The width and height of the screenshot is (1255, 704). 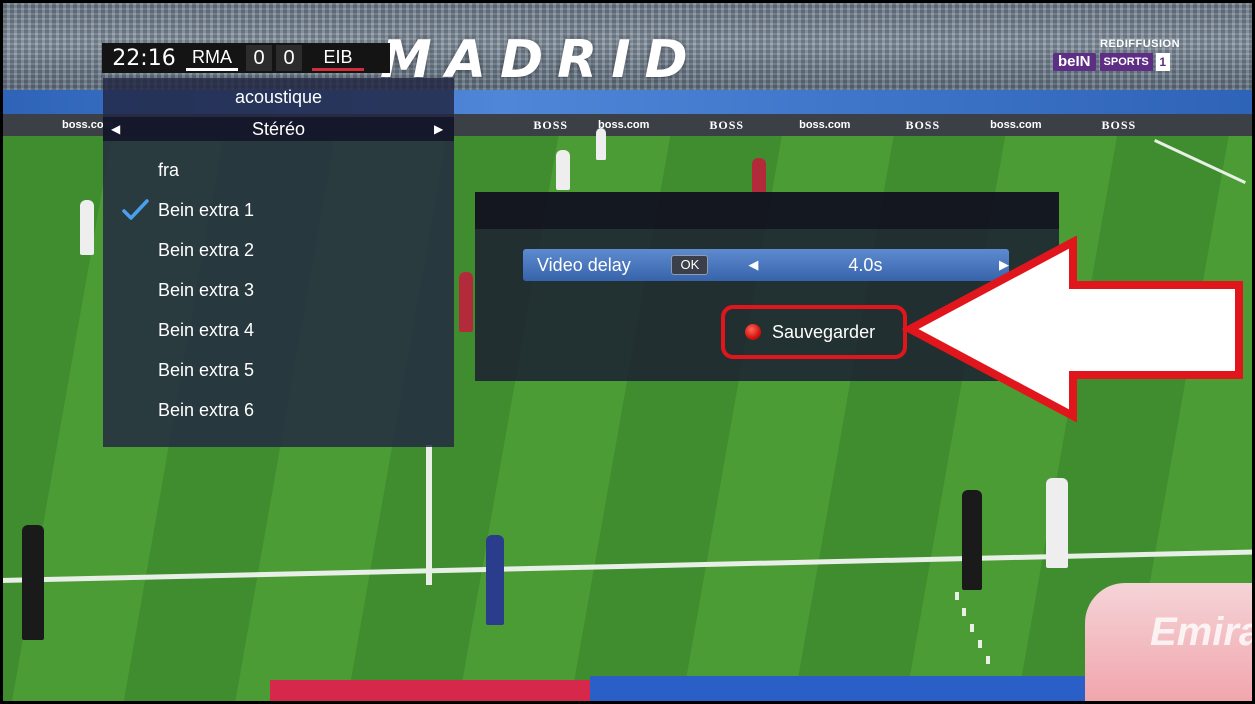 What do you see at coordinates (259, 58) in the screenshot?
I see `home-score: 0` at bounding box center [259, 58].